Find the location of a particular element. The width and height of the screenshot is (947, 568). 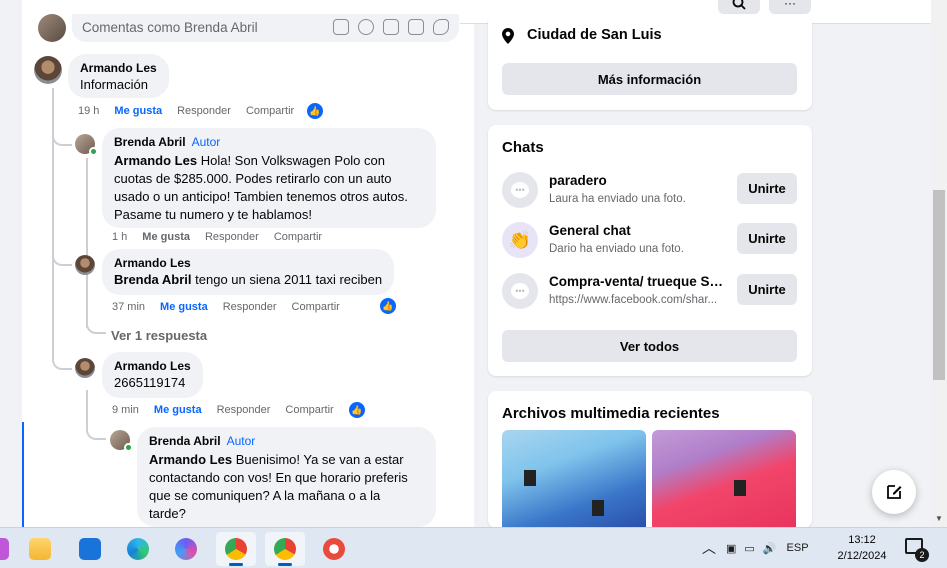

compose-icon is located at coordinates (894, 492).